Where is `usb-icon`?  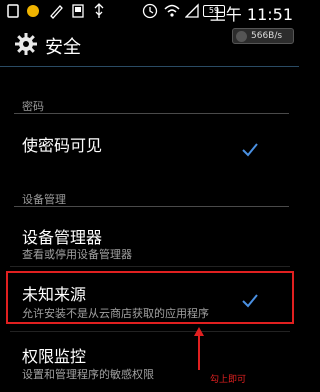 usb-icon is located at coordinates (99, 13).